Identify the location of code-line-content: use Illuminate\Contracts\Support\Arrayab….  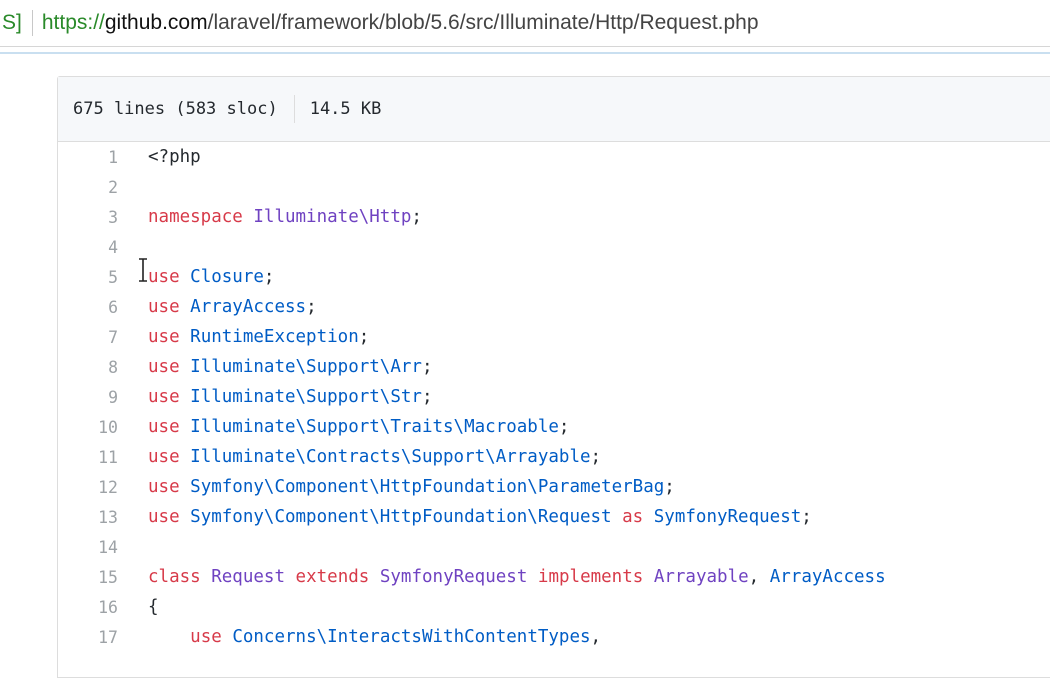
(359, 457).